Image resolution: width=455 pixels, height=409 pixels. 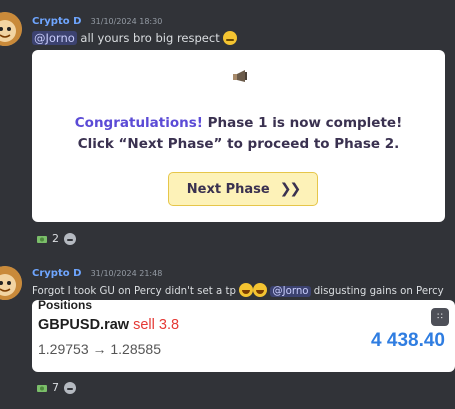 What do you see at coordinates (47, 238) in the screenshot?
I see `reaction-money: 2` at bounding box center [47, 238].